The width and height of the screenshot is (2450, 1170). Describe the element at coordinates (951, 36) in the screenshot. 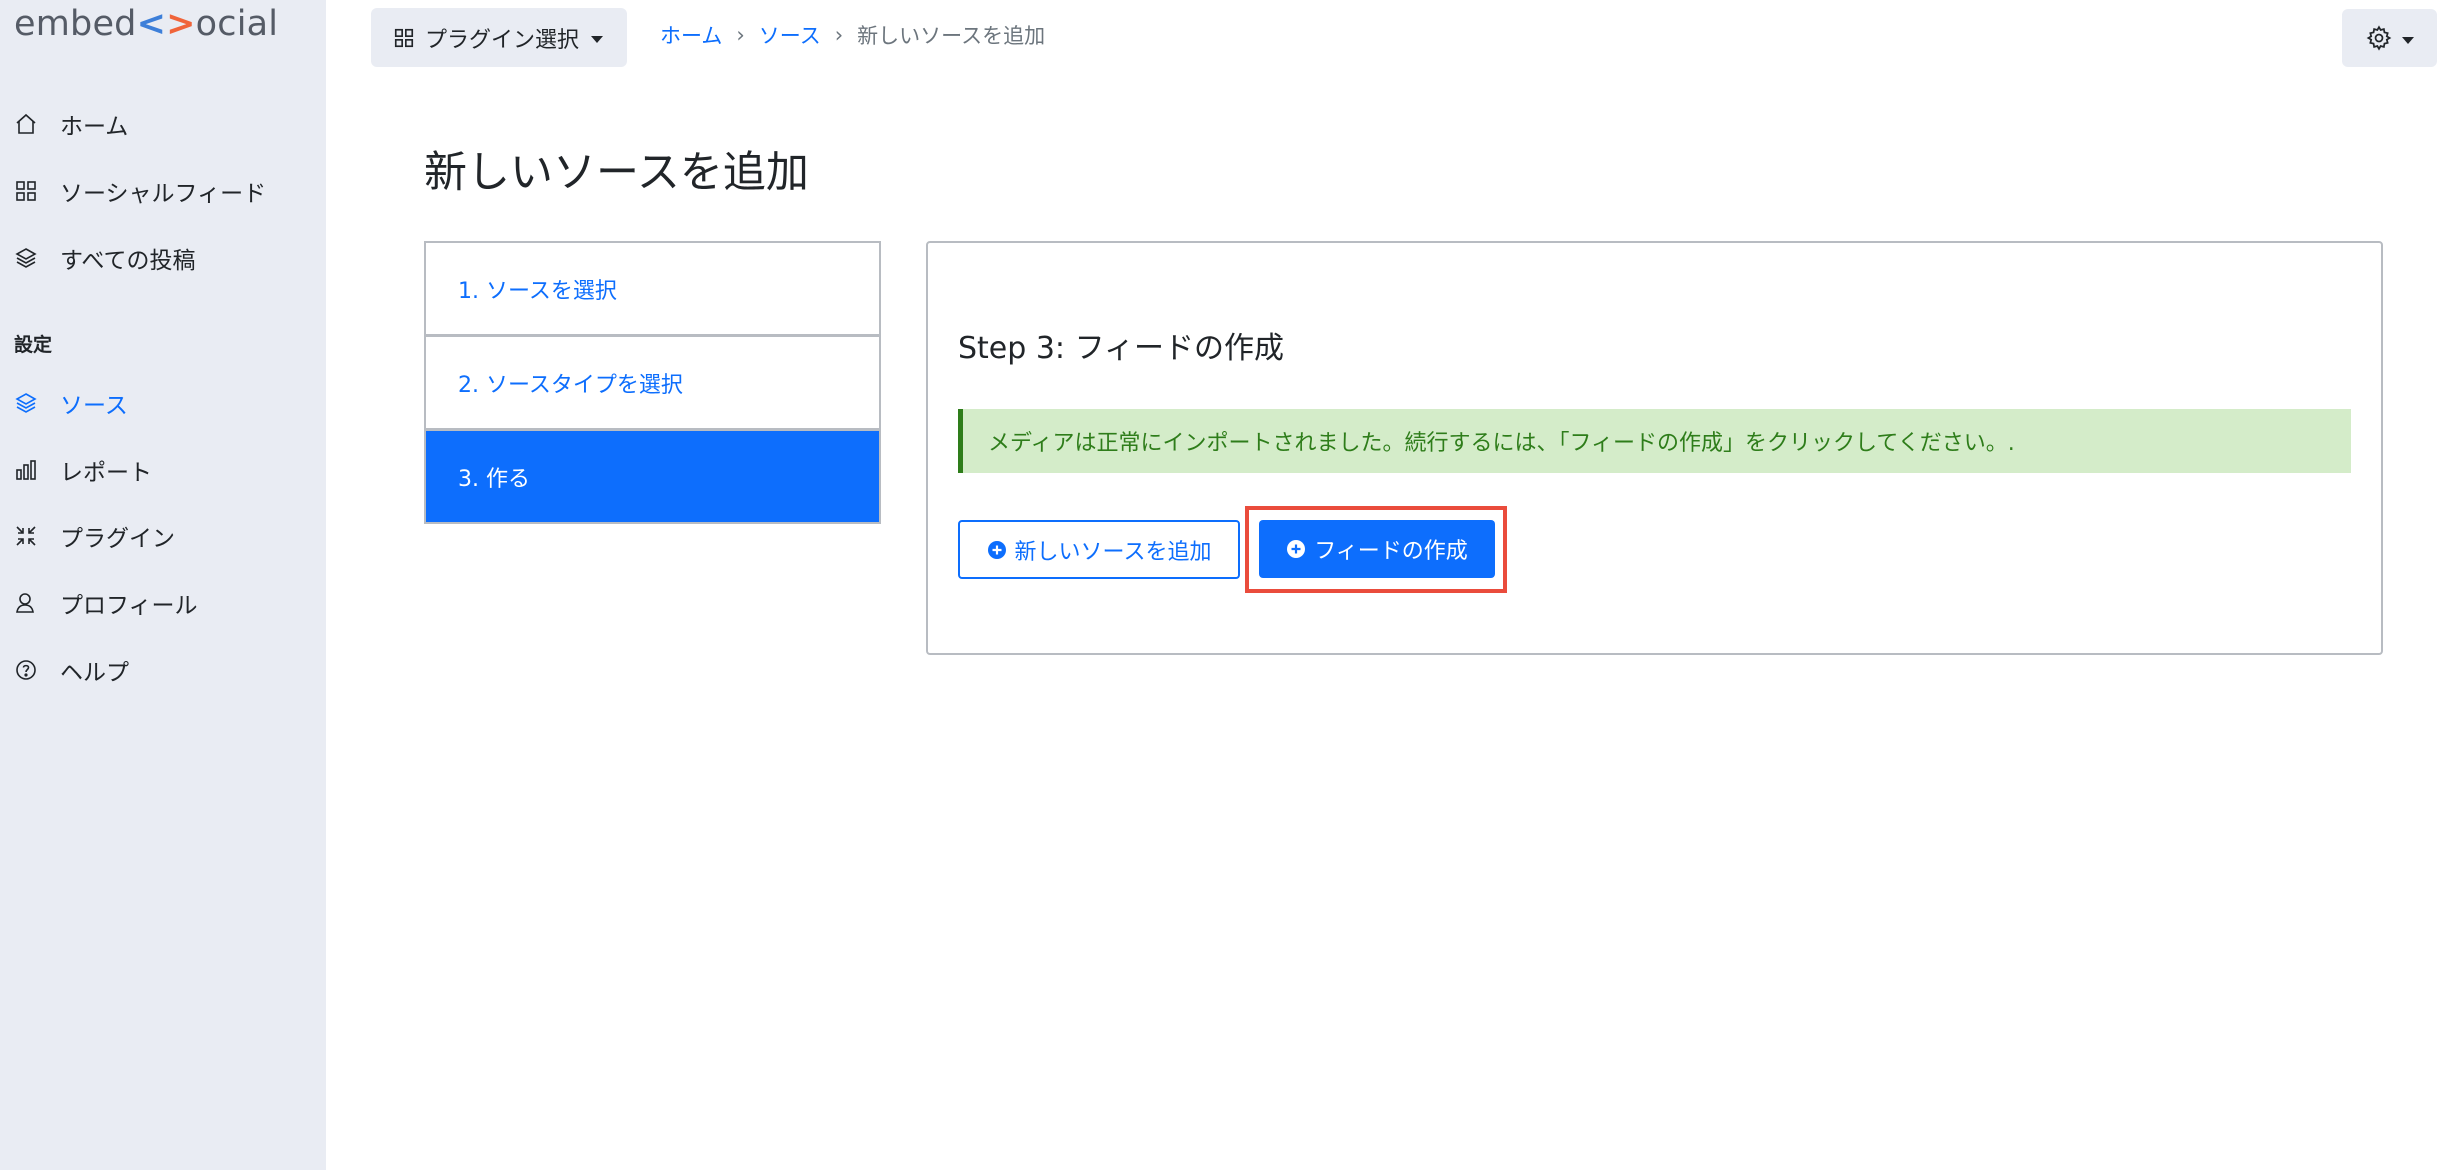

I see `breadcrumb-current: 新しいソースを追加` at that location.